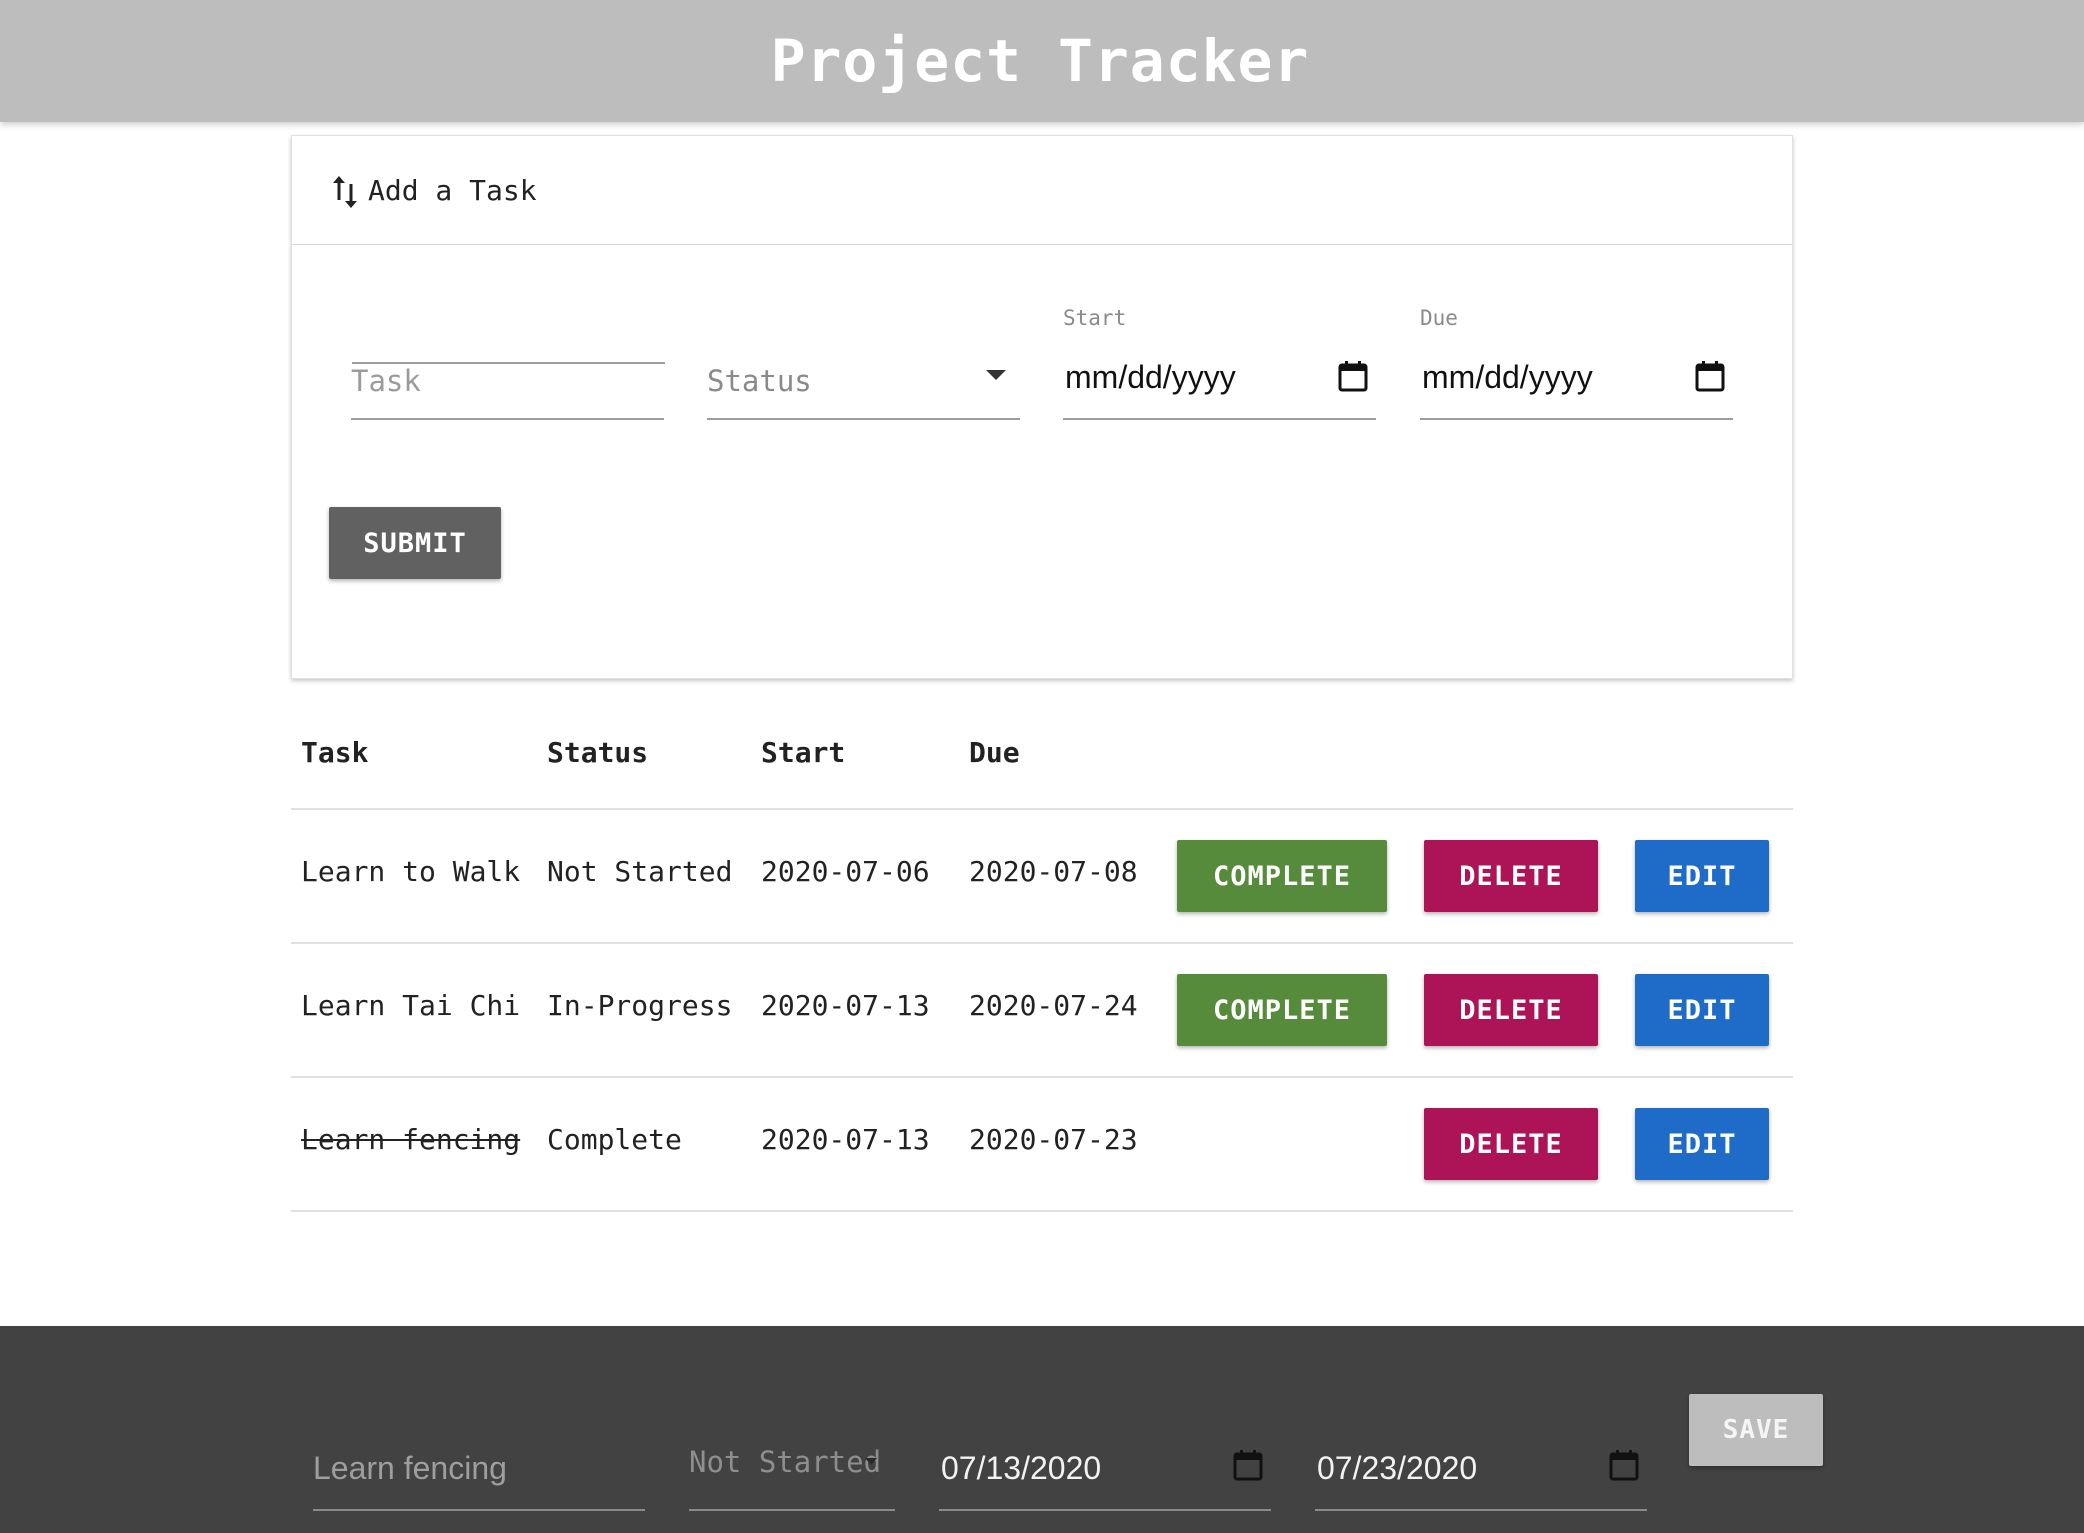 This screenshot has width=2084, height=1533. I want to click on edit-task-input: Learn fencing, so click(479, 1465).